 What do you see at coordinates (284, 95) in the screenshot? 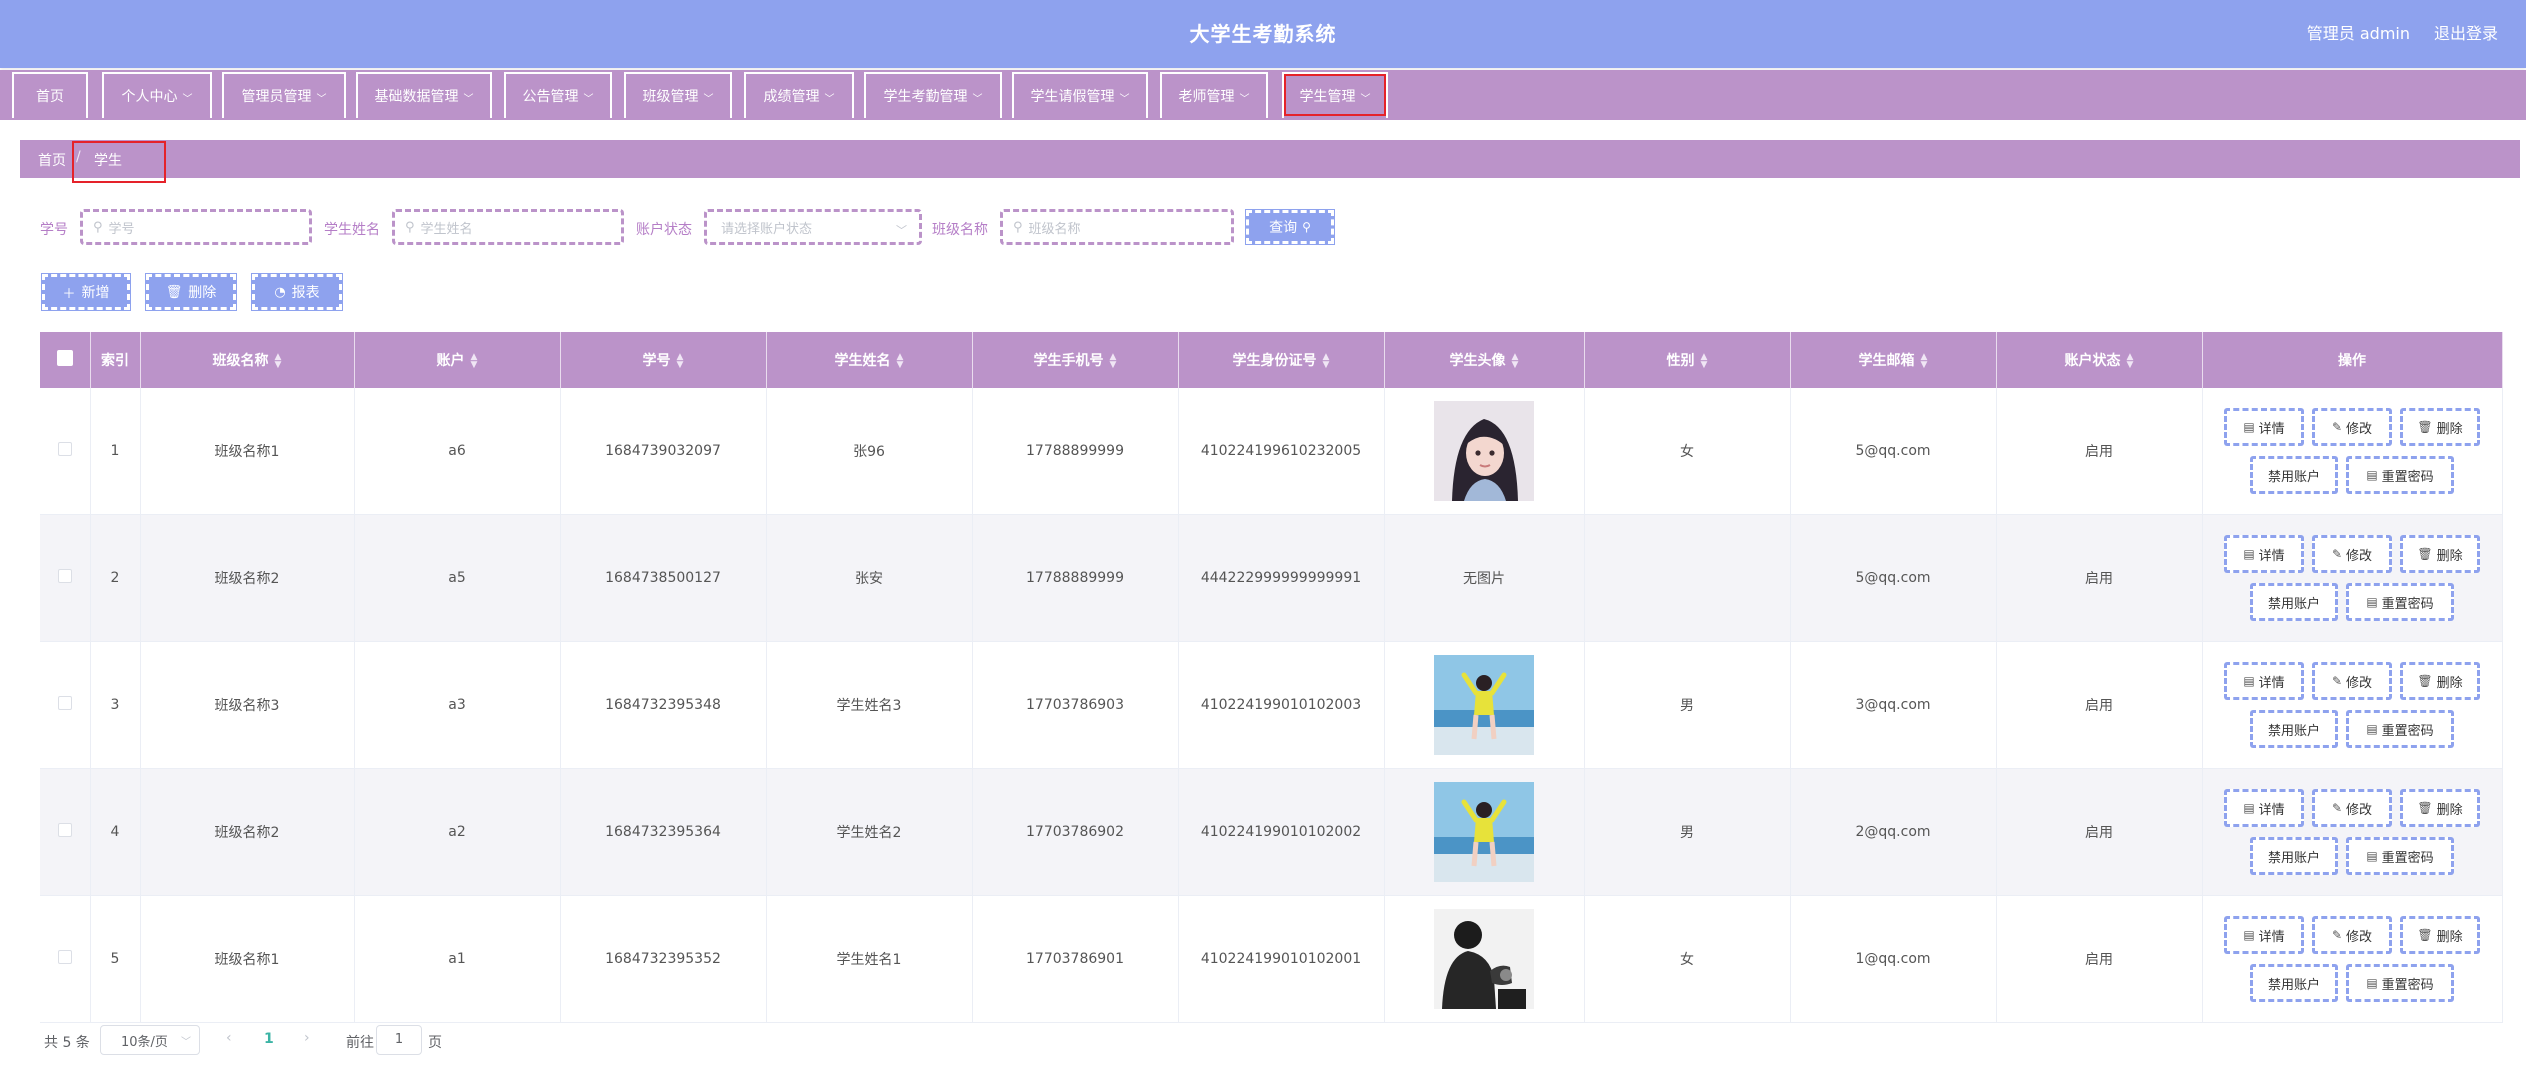
I see `nav-item-admin-management: 管理员管理 ﹀` at bounding box center [284, 95].